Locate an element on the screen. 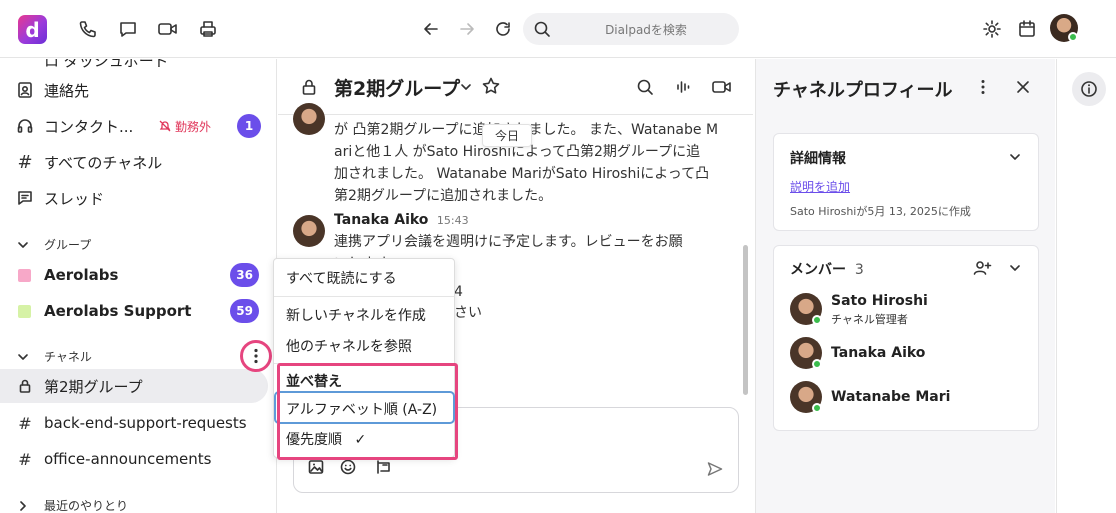  sidebar-item-aerolabs: Aerolabs 36 is located at coordinates (138, 275).